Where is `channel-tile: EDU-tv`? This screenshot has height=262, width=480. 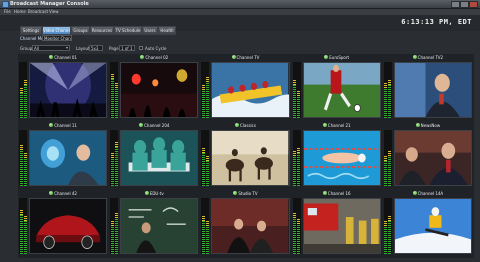
channel-tile: EDU-tv is located at coordinates (154, 224).